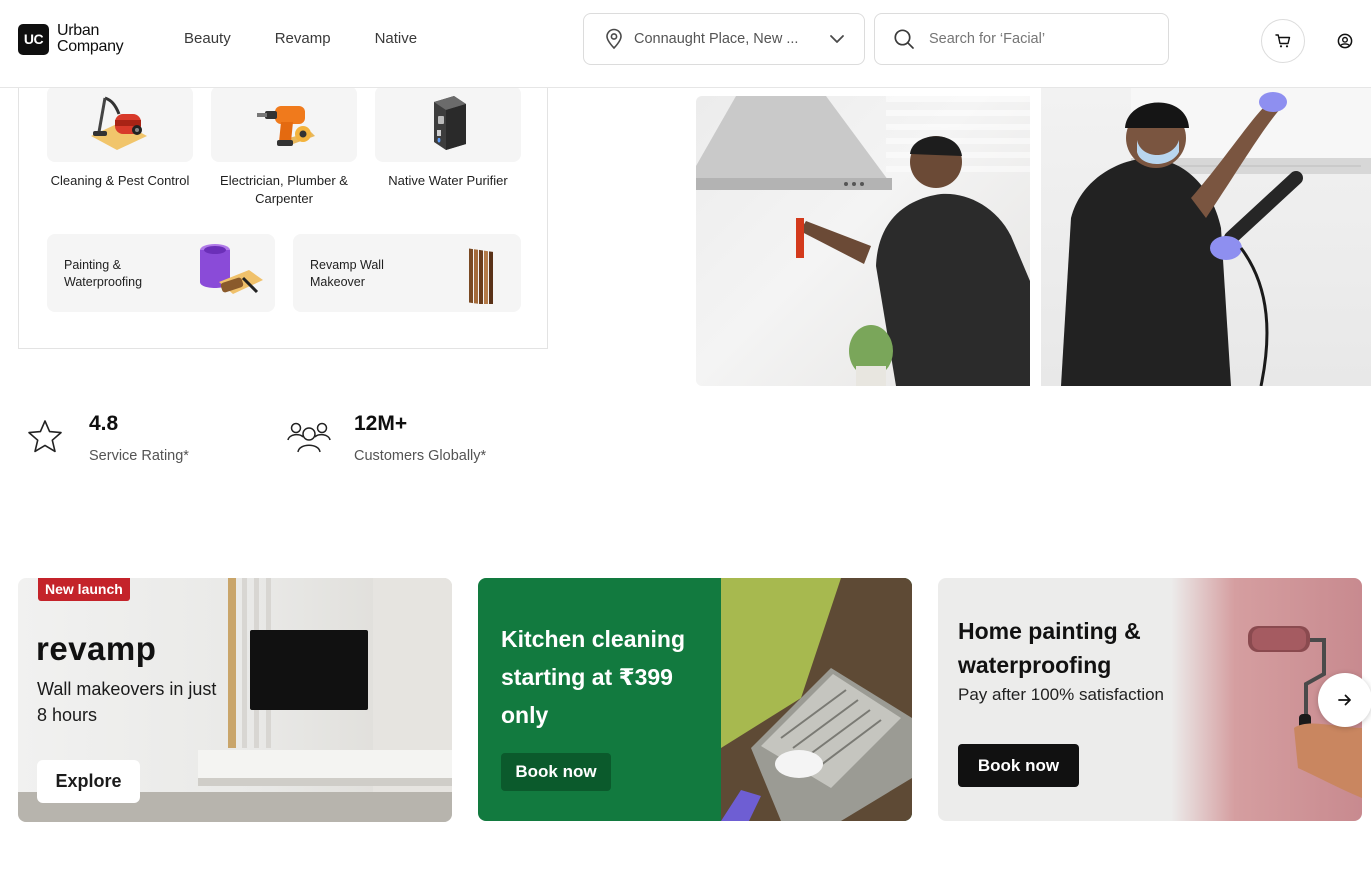 The image size is (1371, 880). I want to click on new-launch-badge: New launch, so click(84, 589).